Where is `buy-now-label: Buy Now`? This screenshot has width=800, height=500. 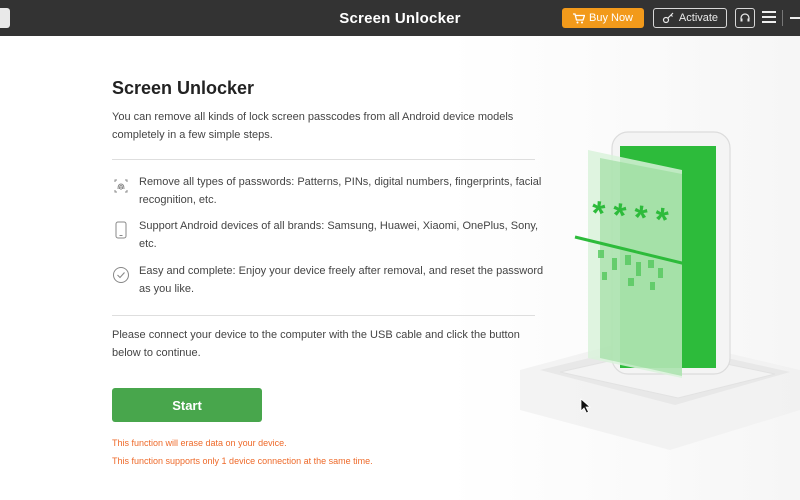
buy-now-label: Buy Now is located at coordinates (611, 18).